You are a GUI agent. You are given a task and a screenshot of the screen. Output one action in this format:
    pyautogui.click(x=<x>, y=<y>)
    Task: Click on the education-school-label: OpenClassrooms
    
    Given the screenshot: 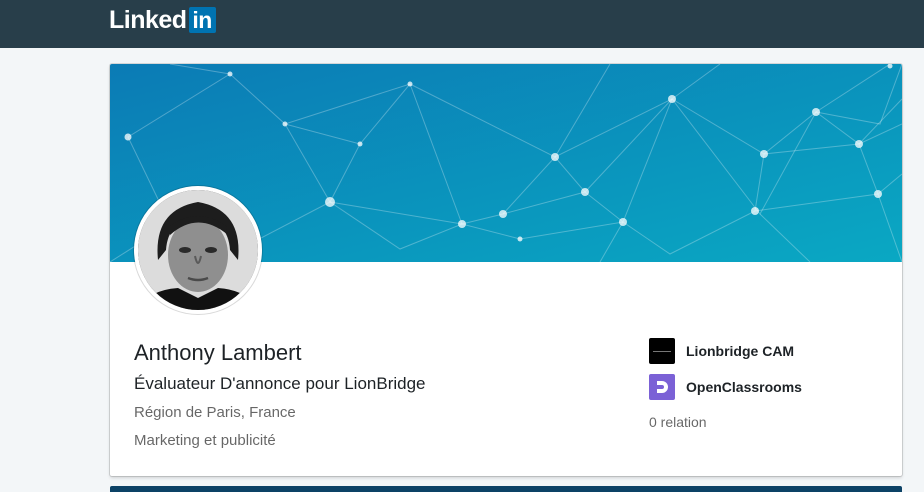 What is the action you would take?
    pyautogui.click(x=744, y=387)
    